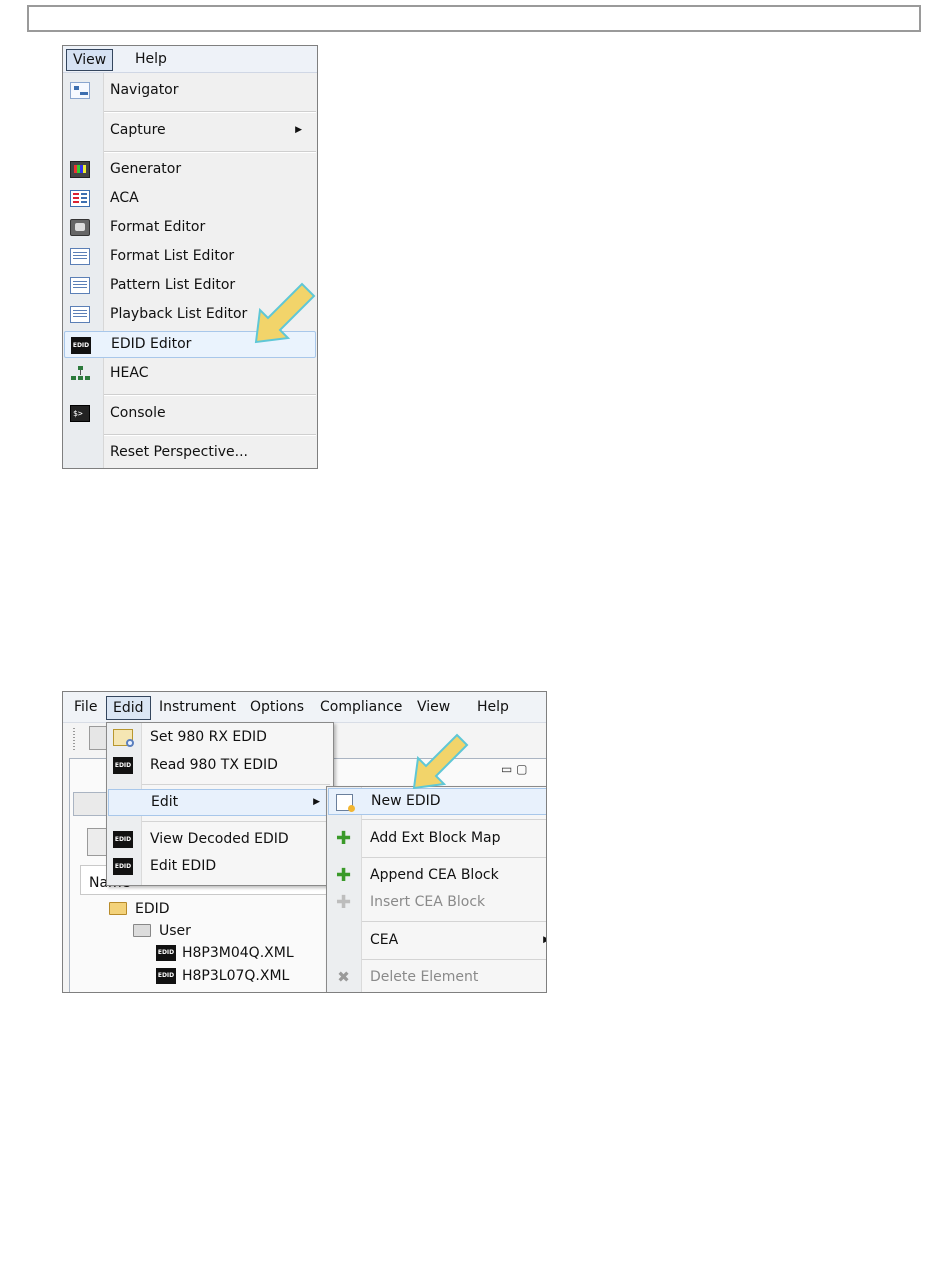 Image resolution: width=950 pixels, height=1267 pixels. Describe the element at coordinates (80, 373) in the screenshot. I see `heac-icon` at that location.